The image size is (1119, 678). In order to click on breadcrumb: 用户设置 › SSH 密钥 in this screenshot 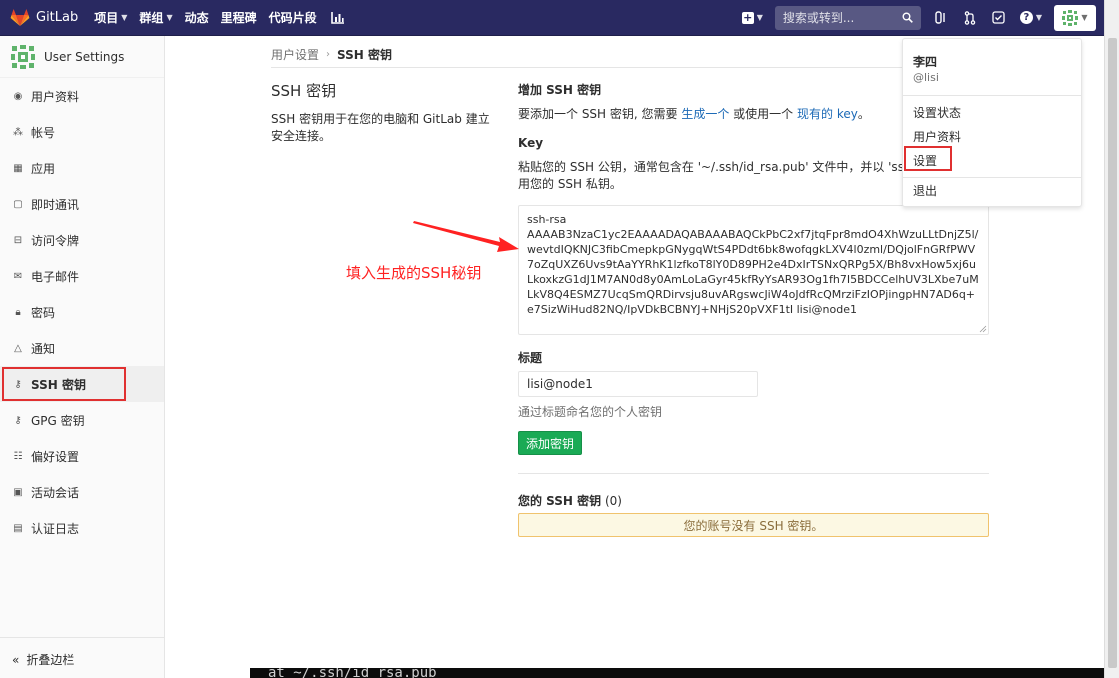, I will do `click(629, 55)`.